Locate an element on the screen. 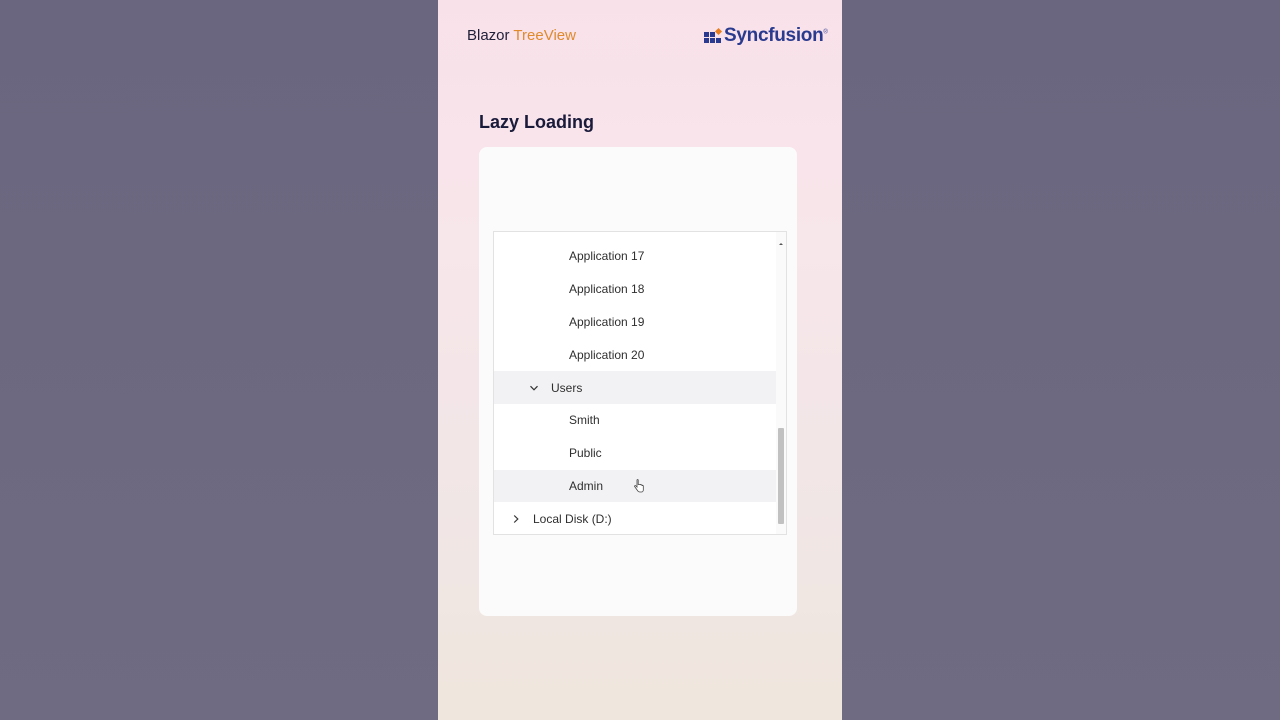 This screenshot has height=720, width=1280. tree-node-users: Users is located at coordinates (635, 387).